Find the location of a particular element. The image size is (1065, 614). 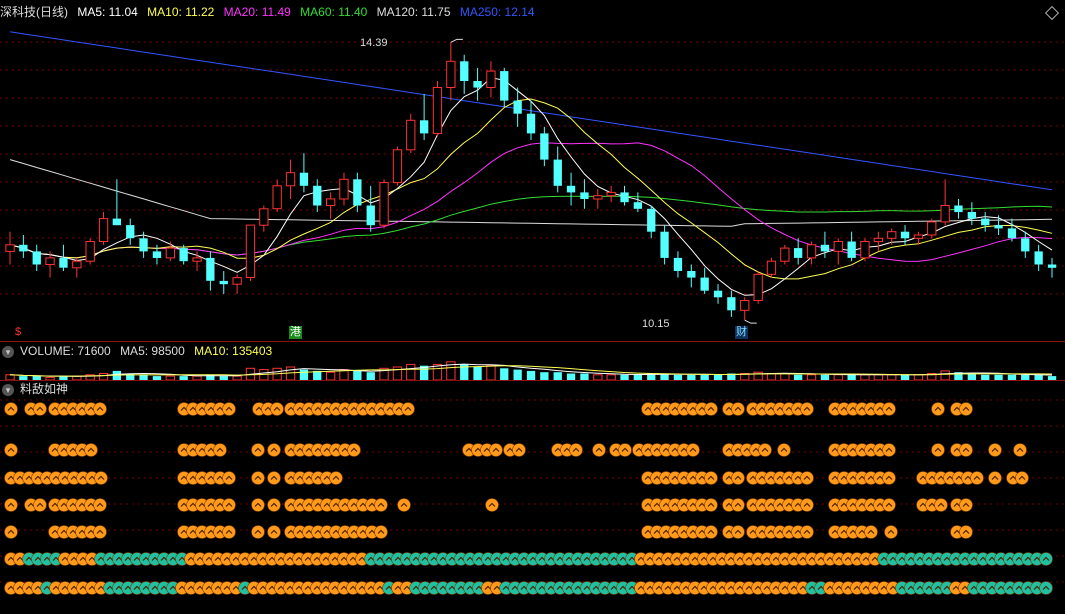

volume-legend: ▾ VOLUME: 71600 MA5: 98500 MA10: 135403 is located at coordinates (139, 351).